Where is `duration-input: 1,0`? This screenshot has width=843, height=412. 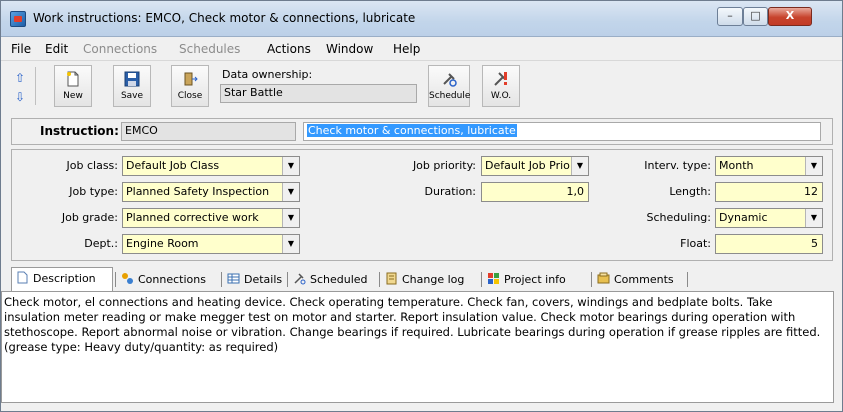
duration-input: 1,0 is located at coordinates (535, 192).